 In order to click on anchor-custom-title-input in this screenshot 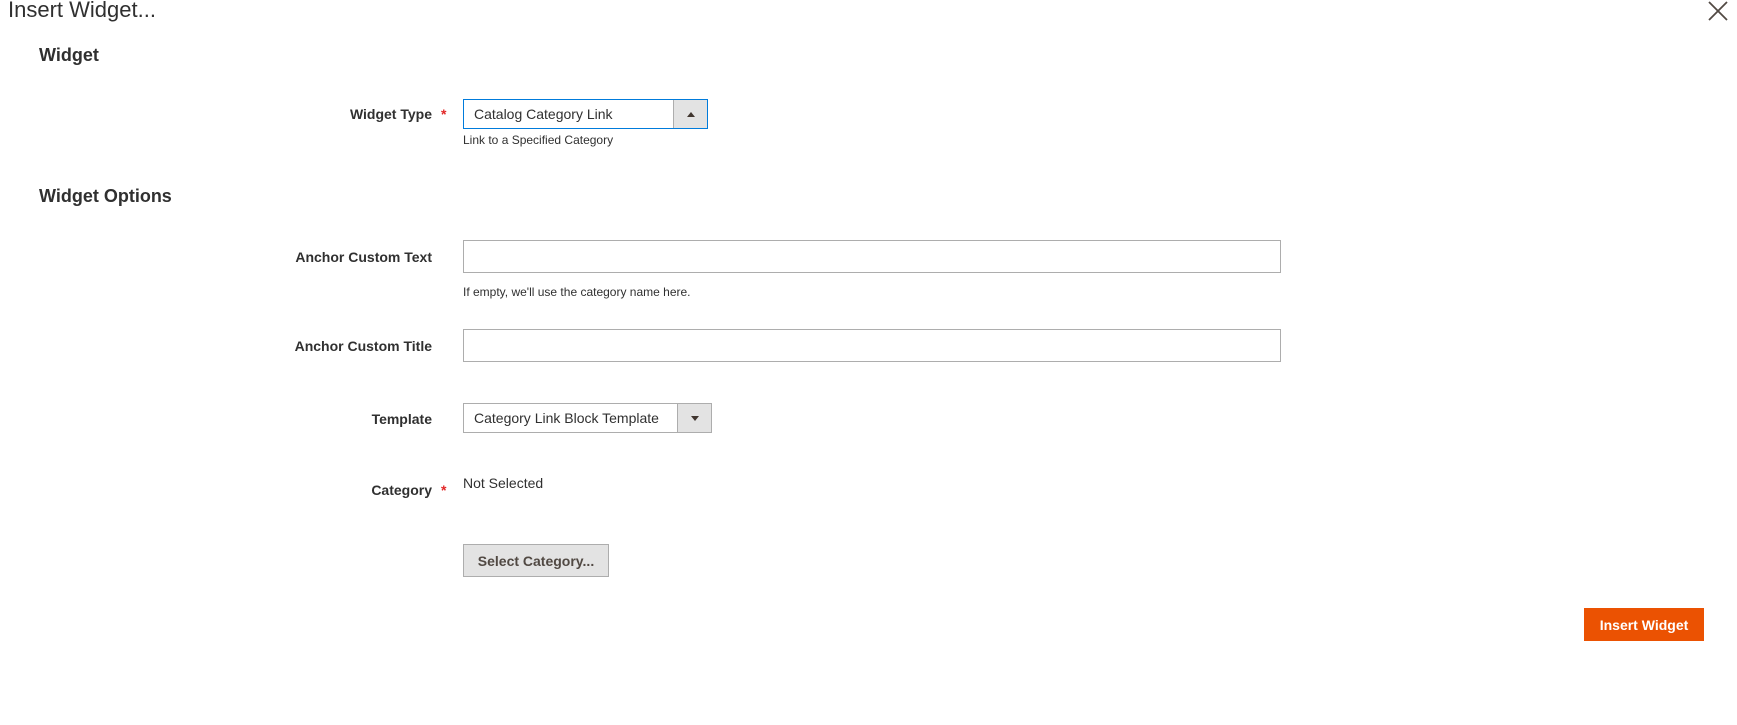, I will do `click(872, 345)`.